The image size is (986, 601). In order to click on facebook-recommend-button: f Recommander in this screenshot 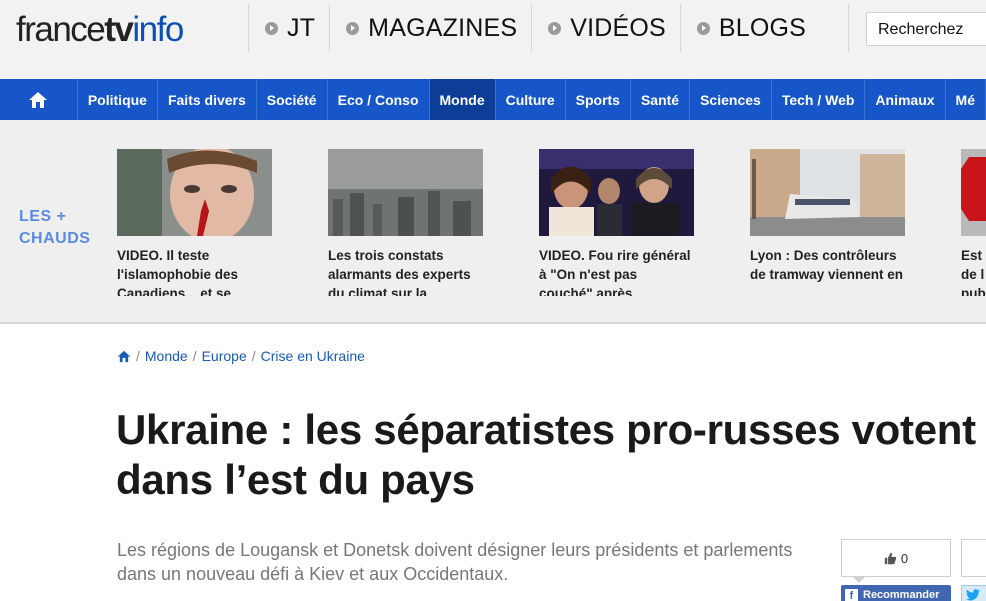, I will do `click(896, 593)`.